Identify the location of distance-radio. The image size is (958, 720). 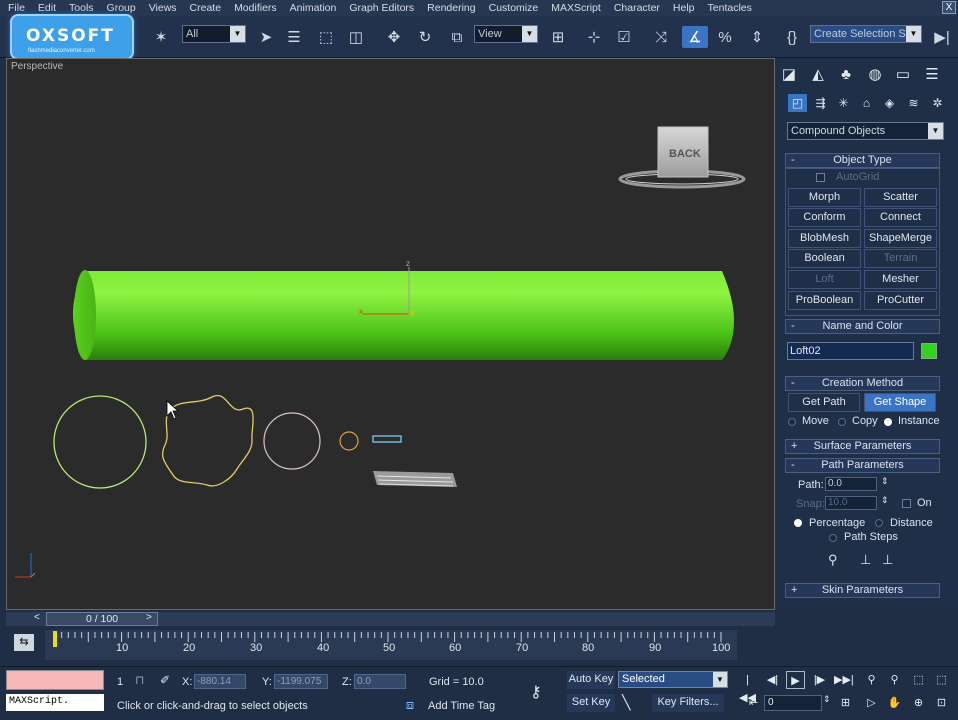
(879, 523).